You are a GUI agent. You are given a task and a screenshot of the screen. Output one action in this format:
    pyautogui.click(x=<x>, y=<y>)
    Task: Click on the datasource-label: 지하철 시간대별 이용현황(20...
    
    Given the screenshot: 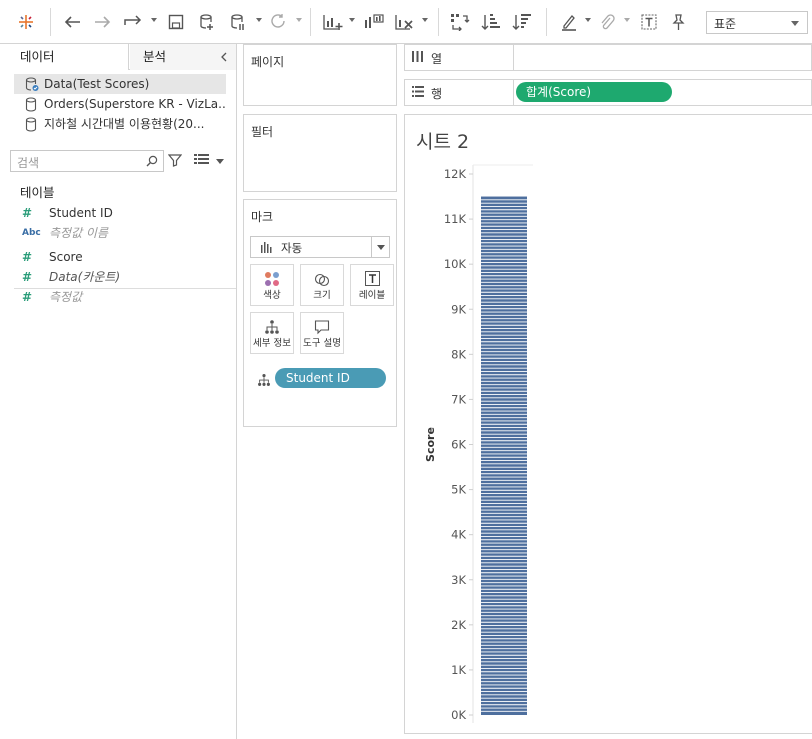 What is the action you would take?
    pyautogui.click(x=124, y=124)
    